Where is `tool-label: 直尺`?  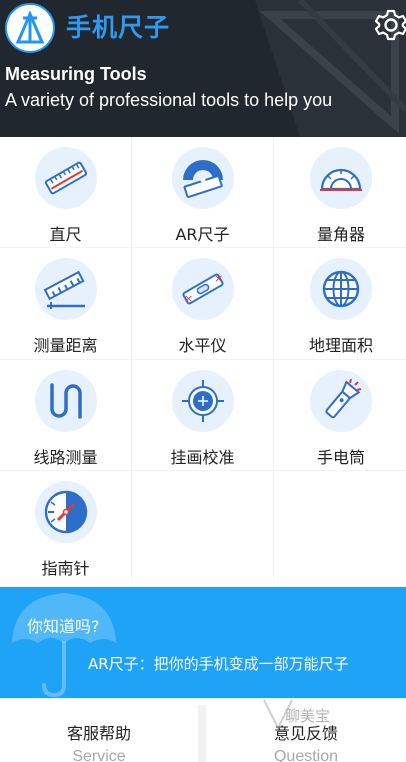
tool-label: 直尺 is located at coordinates (65, 234).